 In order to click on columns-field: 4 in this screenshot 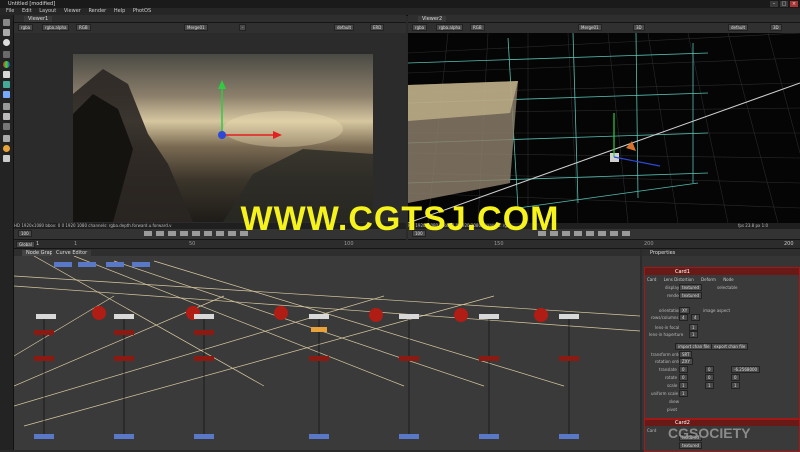, I will do `click(695, 317)`.